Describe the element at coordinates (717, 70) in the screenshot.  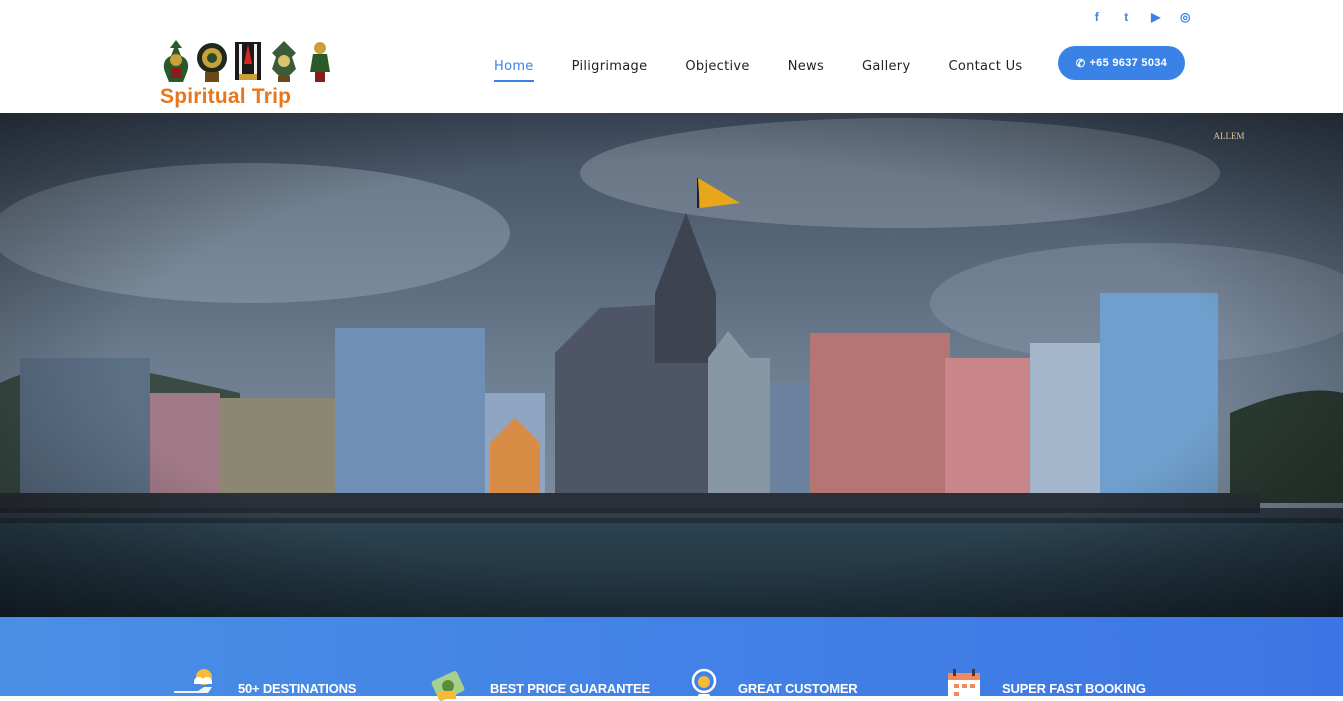
I see `nav-objective: Objective` at that location.